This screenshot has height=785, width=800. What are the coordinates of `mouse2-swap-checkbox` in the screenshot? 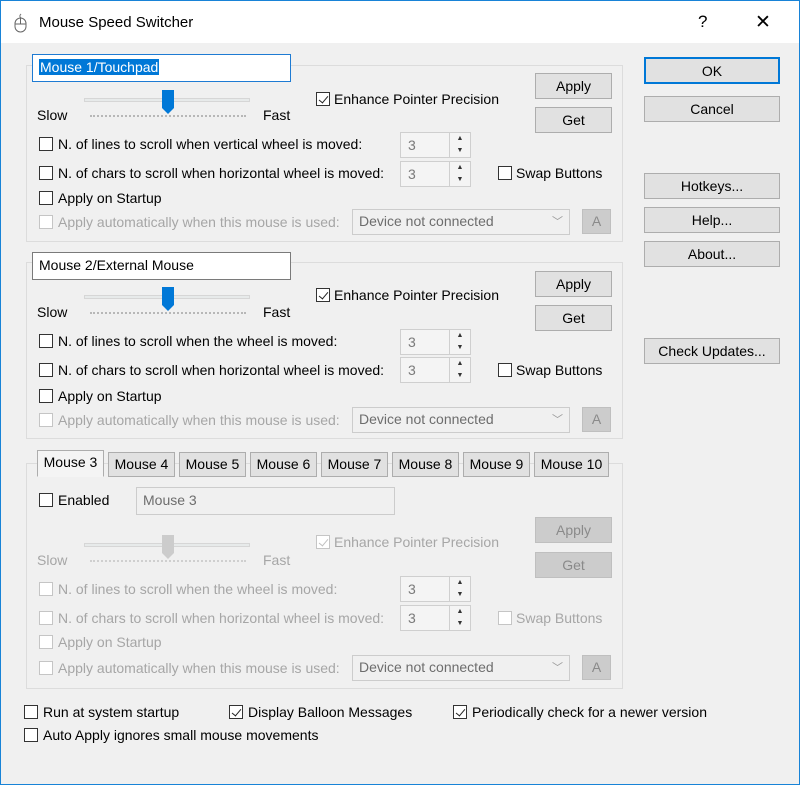 It's located at (505, 370).